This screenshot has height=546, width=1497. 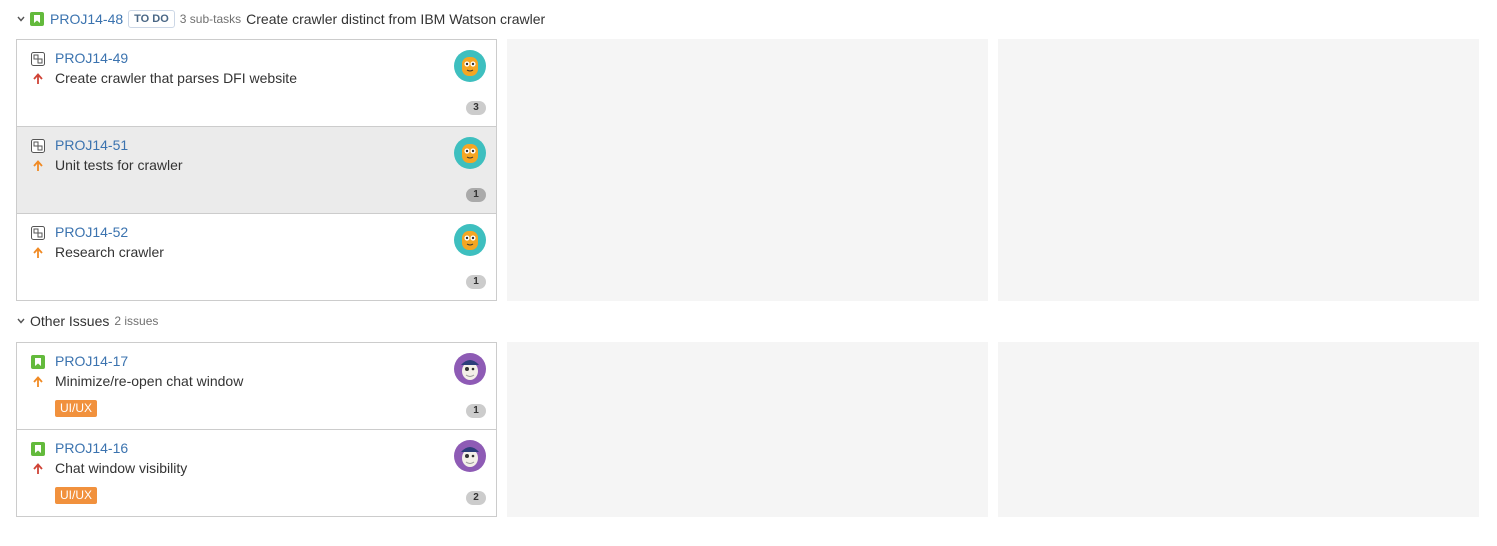 What do you see at coordinates (91, 232) in the screenshot?
I see `issue-key: PROJ14-52` at bounding box center [91, 232].